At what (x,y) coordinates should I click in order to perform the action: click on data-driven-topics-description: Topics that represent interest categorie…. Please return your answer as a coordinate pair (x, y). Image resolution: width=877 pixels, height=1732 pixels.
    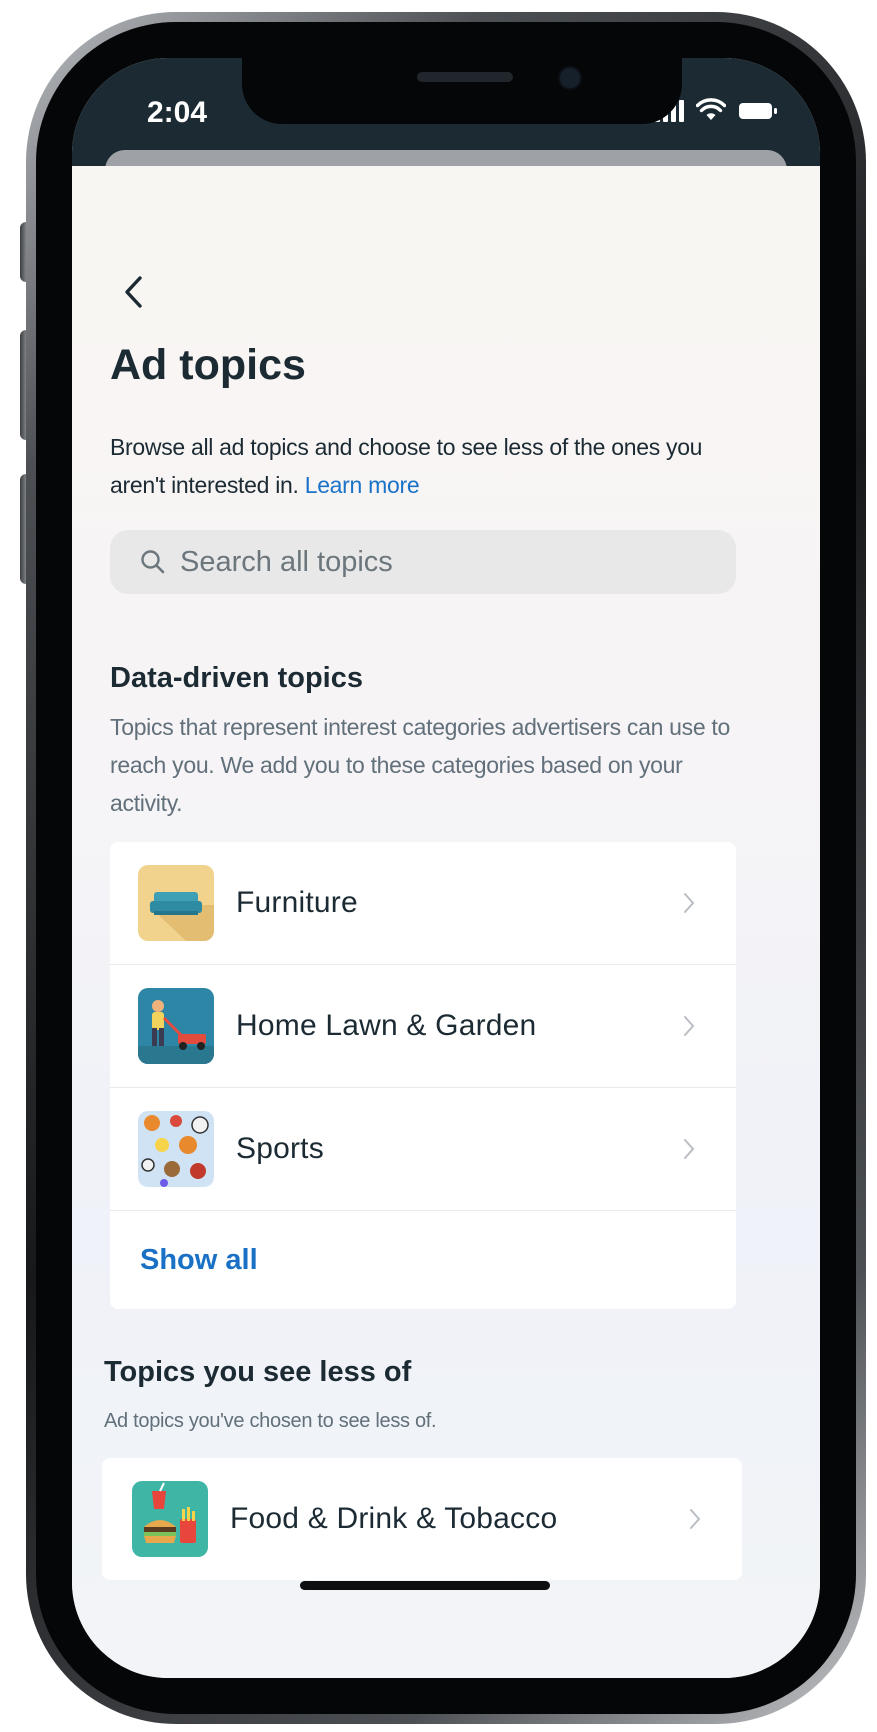
    Looking at the image, I should click on (420, 765).